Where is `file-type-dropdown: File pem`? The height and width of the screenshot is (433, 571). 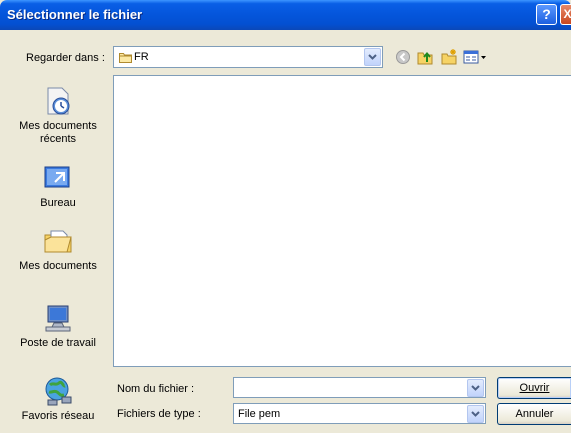
file-type-dropdown: File pem is located at coordinates (359, 413).